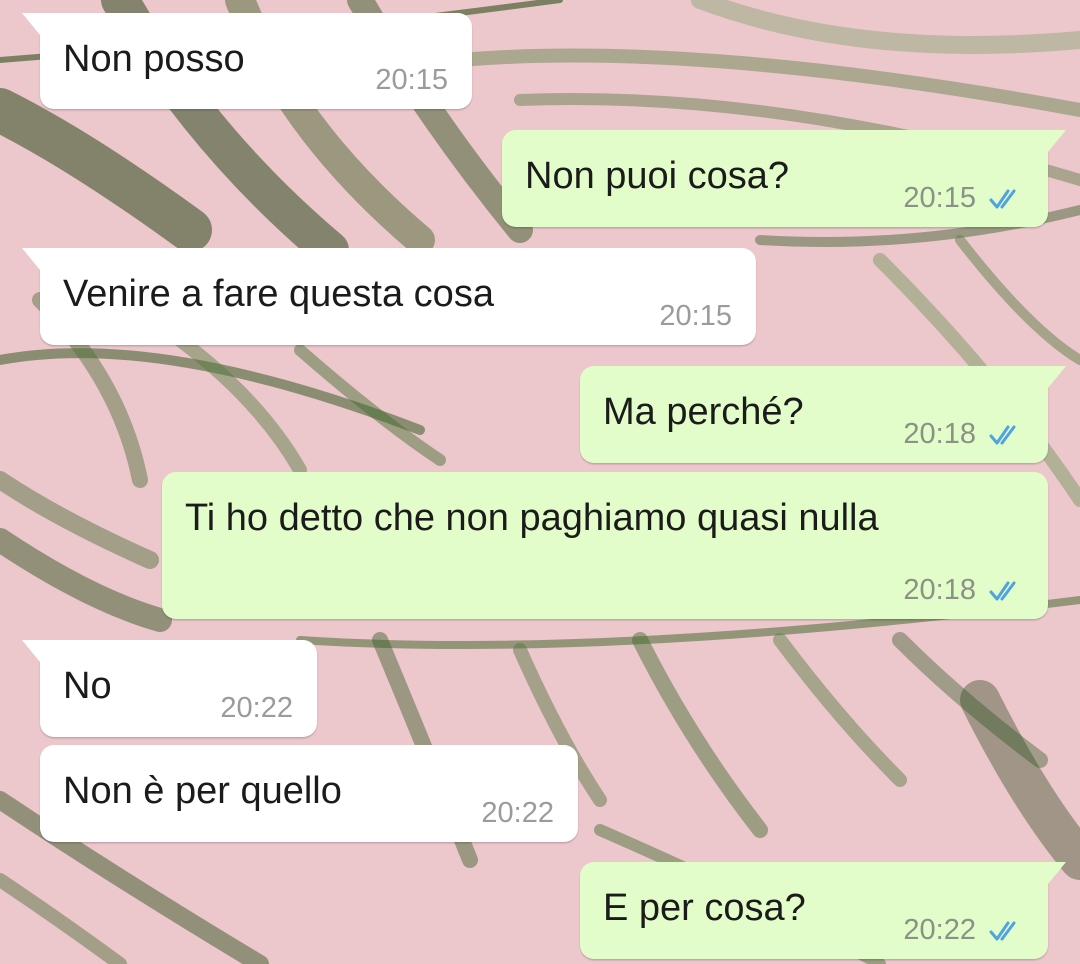  I want to click on message-bubble-incoming: No 20:22, so click(169, 688).